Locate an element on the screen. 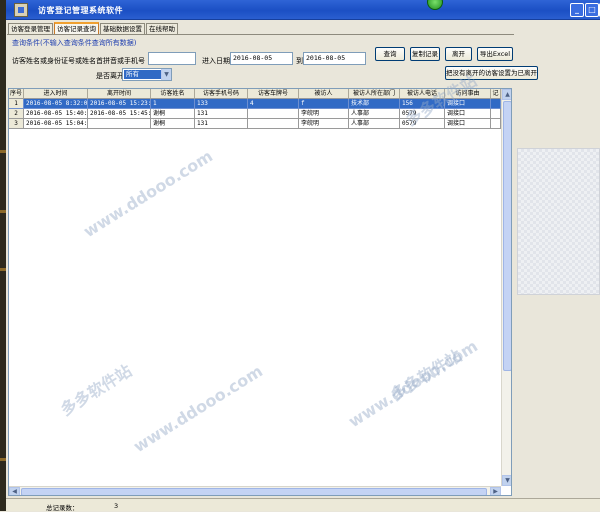 The image size is (600, 512). horizontal-scrollbar: ◀ ▶ is located at coordinates (255, 490).